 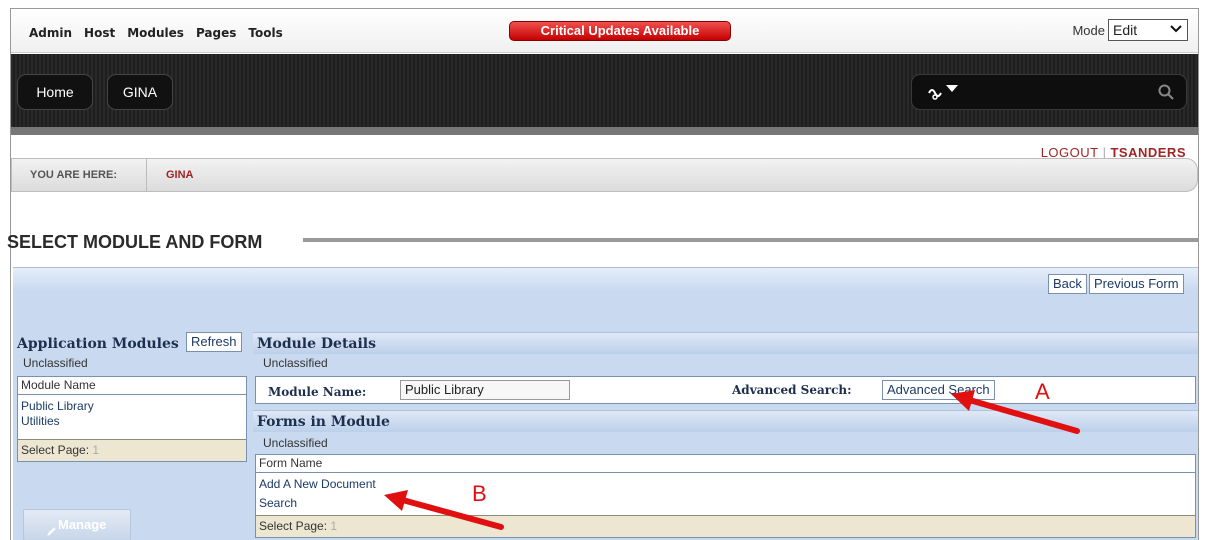 I want to click on annotation-label-a: A, so click(x=1042, y=391).